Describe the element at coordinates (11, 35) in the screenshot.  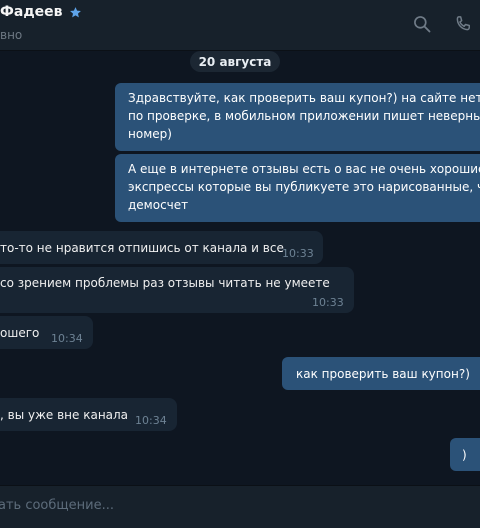
I see `chat-status: вно` at that location.